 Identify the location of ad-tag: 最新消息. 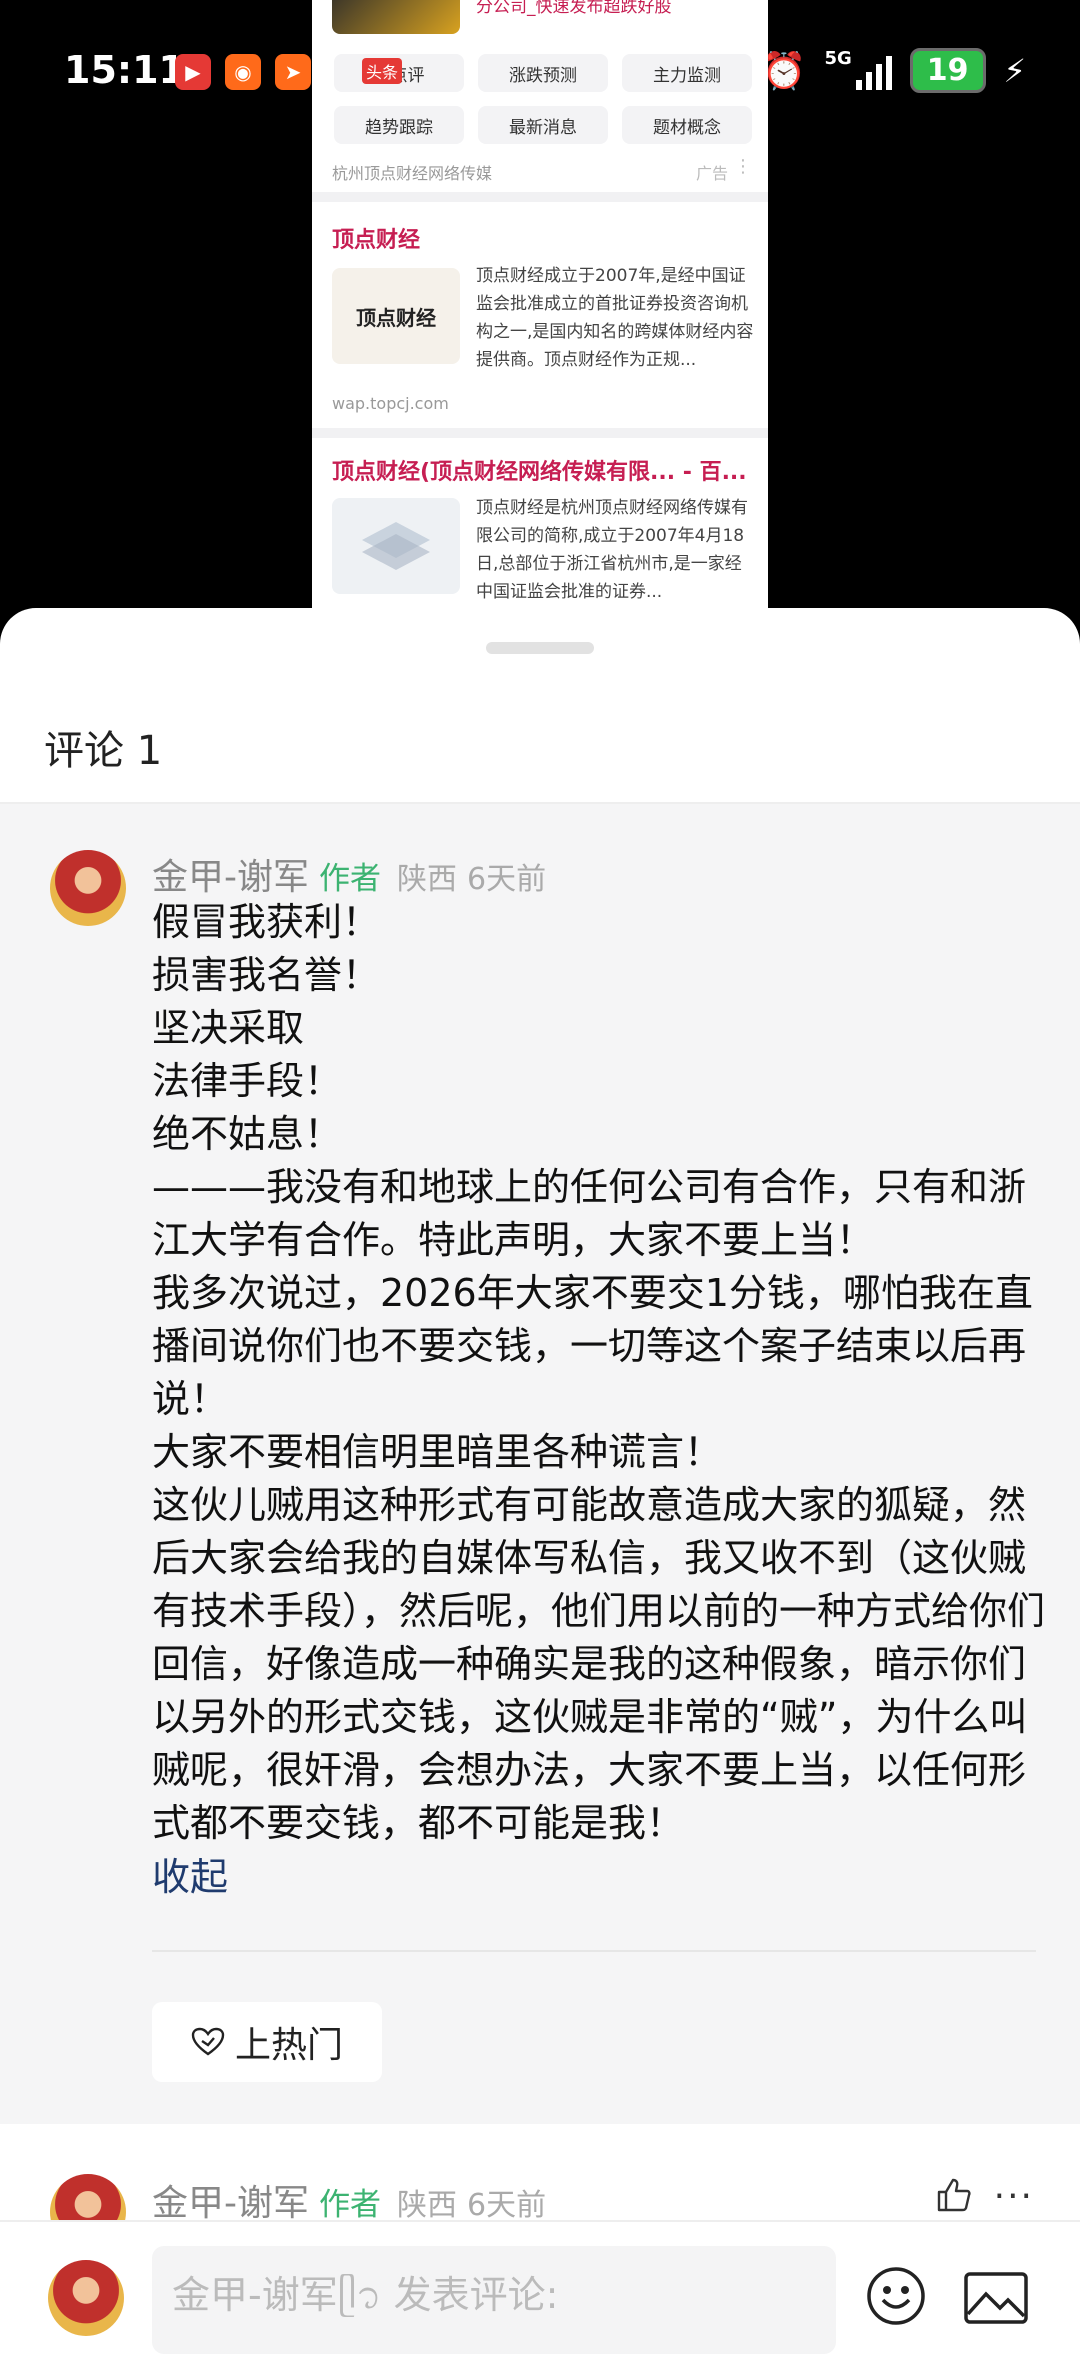
(543, 125).